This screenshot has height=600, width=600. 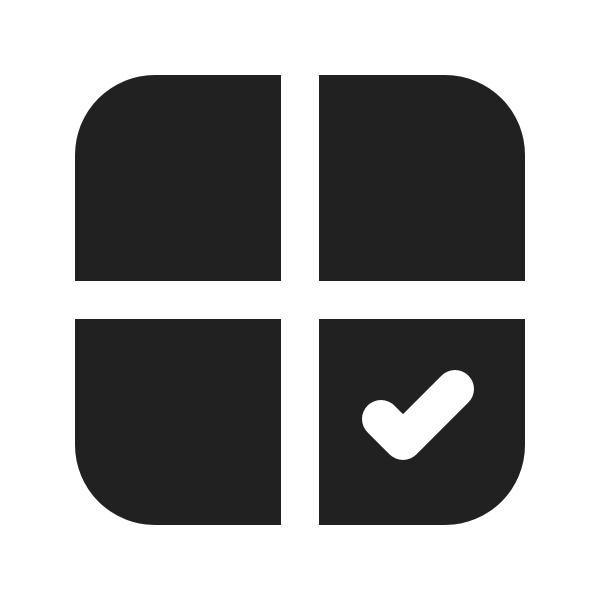 What do you see at coordinates (178, 422) in the screenshot?
I see `grid-cell-bottom-left` at bounding box center [178, 422].